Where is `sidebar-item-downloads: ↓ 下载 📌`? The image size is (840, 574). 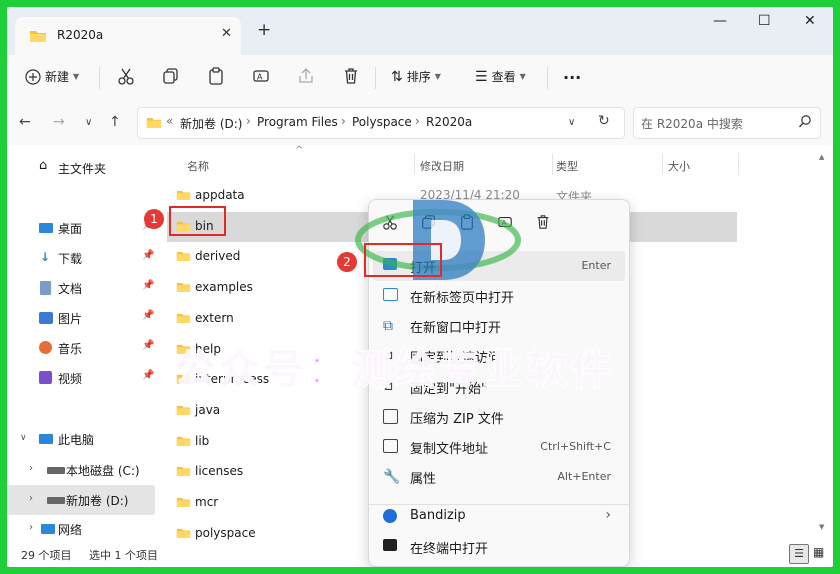 sidebar-item-downloads: ↓ 下载 📌 is located at coordinates (81, 258).